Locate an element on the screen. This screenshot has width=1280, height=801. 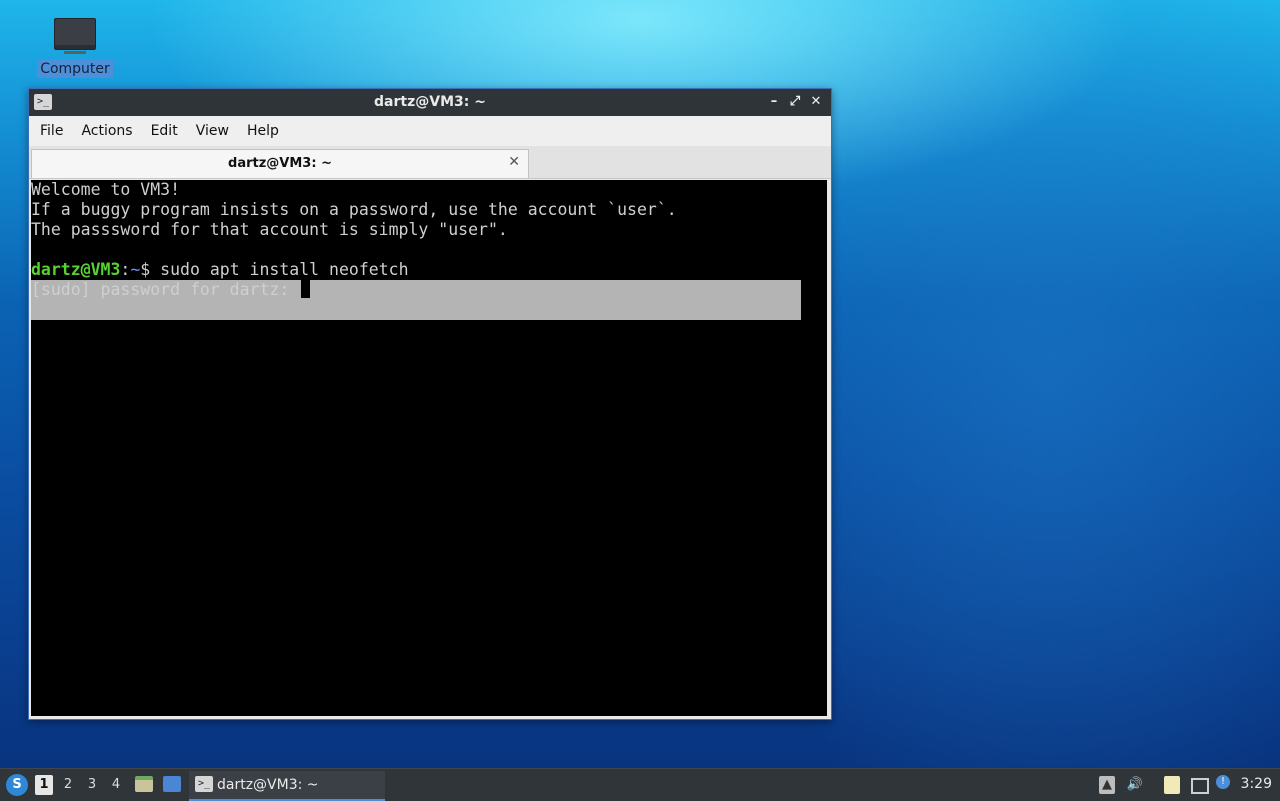
desktop-icon-label: Computer is located at coordinates (75, 69).